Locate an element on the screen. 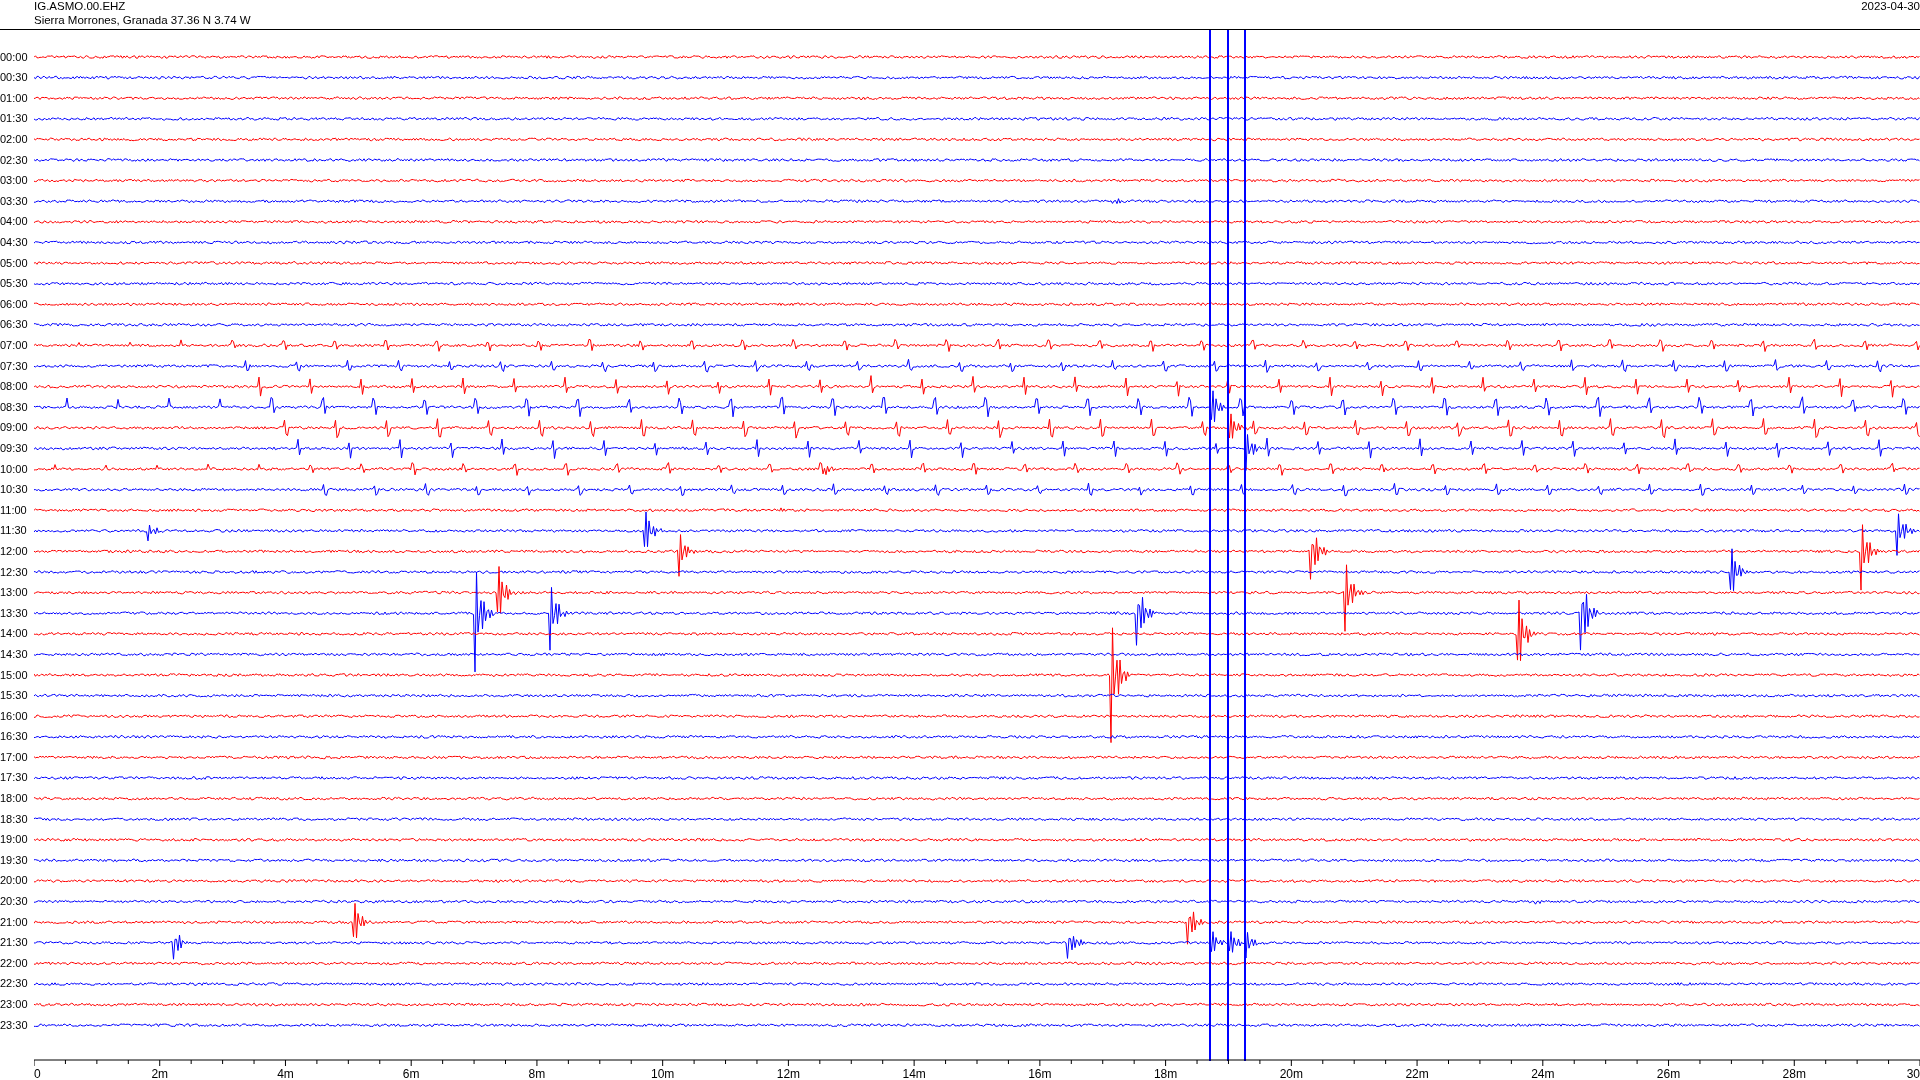 The image size is (1920, 1080). time-label: 08:00 is located at coordinates (14, 387).